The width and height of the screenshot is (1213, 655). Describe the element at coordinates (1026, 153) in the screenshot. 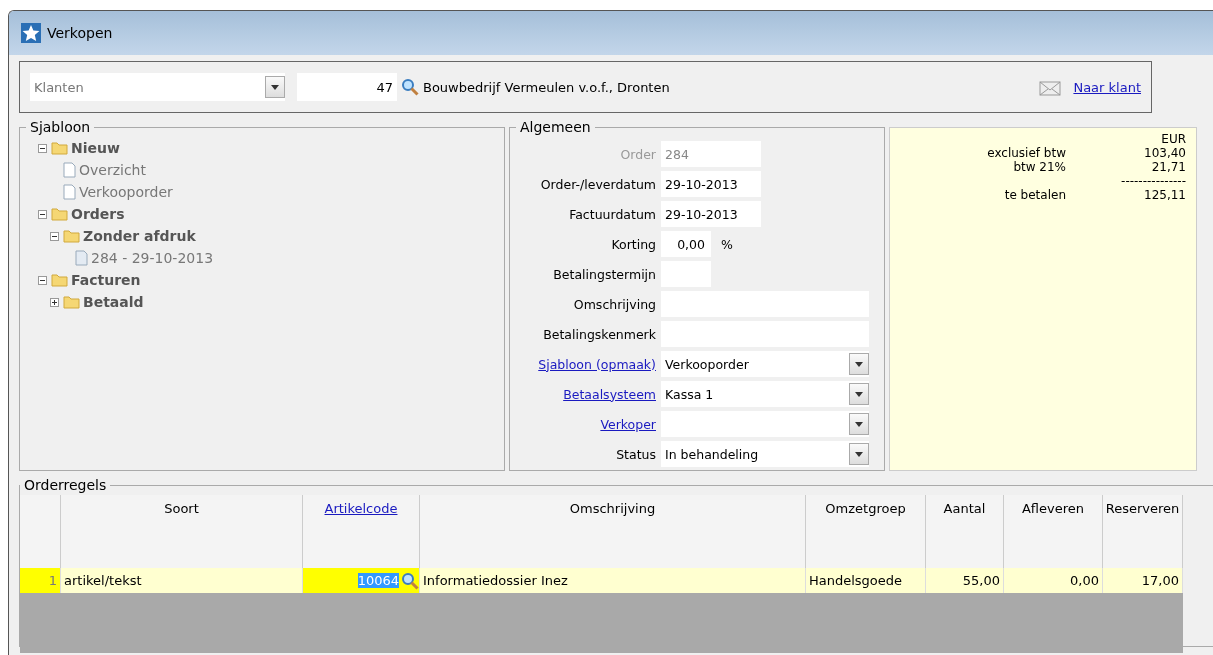

I see `total-label: exclusief btw` at that location.